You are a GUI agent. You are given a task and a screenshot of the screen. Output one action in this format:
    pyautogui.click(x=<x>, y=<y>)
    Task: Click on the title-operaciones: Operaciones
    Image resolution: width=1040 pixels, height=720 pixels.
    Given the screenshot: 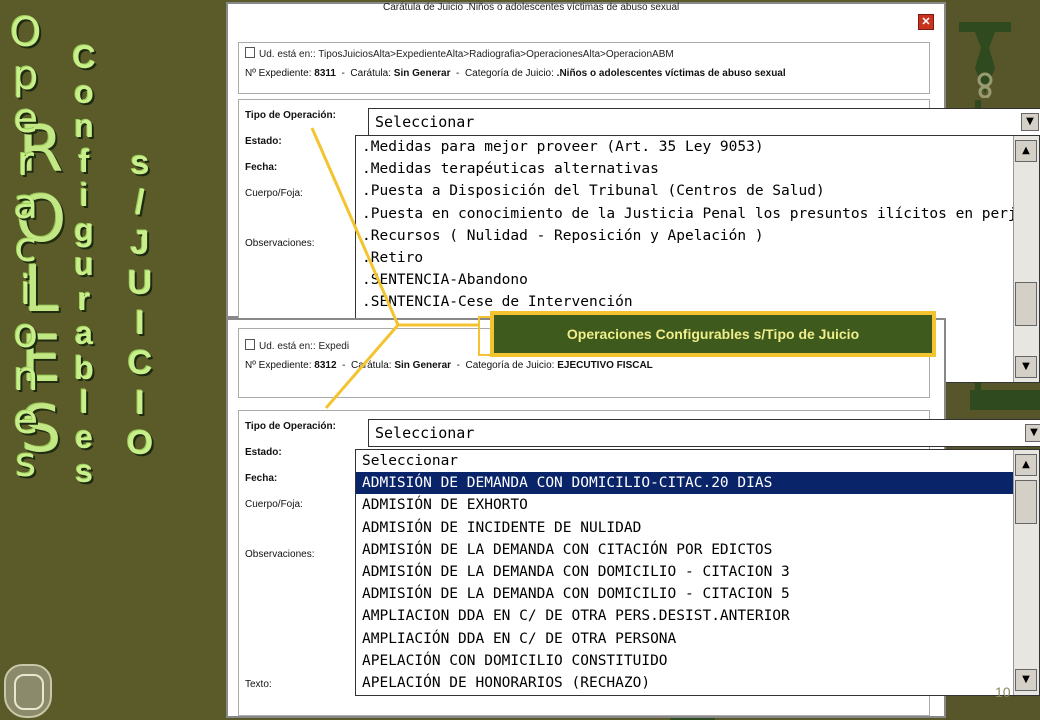 What is the action you would take?
    pyautogui.click(x=25, y=248)
    